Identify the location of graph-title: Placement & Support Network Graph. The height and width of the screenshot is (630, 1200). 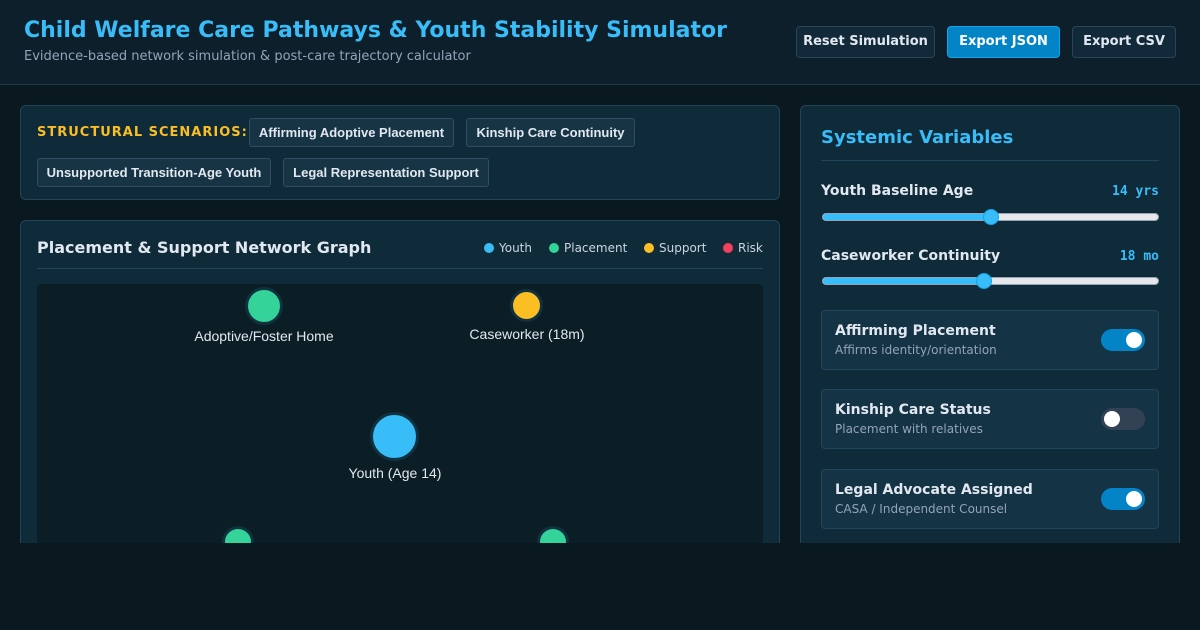
(204, 247).